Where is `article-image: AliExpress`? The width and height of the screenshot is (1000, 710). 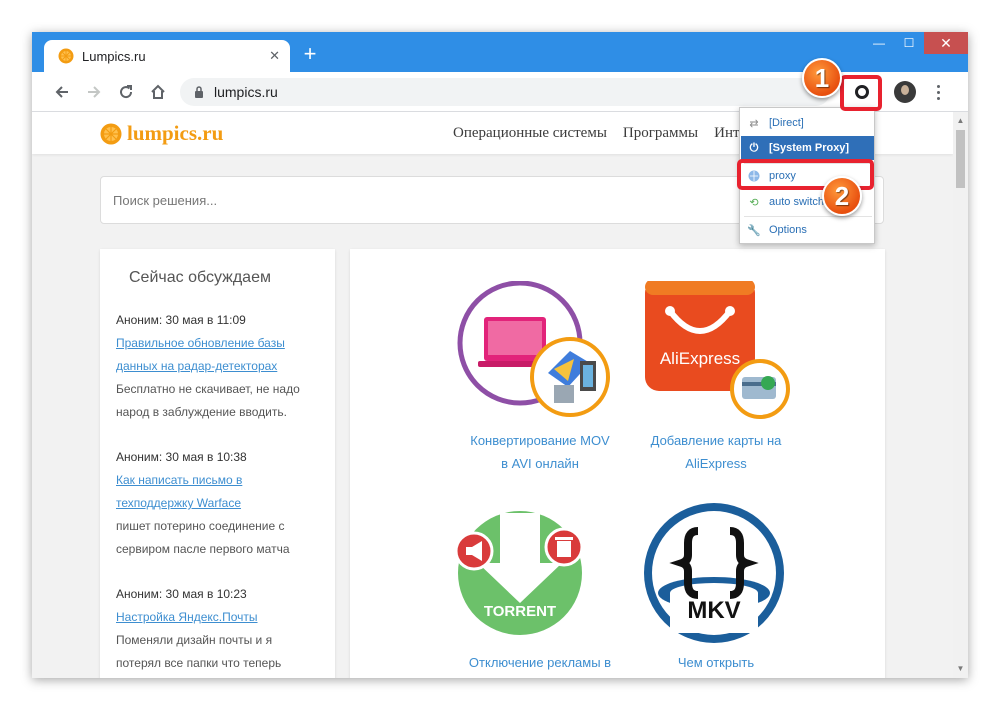 article-image: AliExpress is located at coordinates (716, 351).